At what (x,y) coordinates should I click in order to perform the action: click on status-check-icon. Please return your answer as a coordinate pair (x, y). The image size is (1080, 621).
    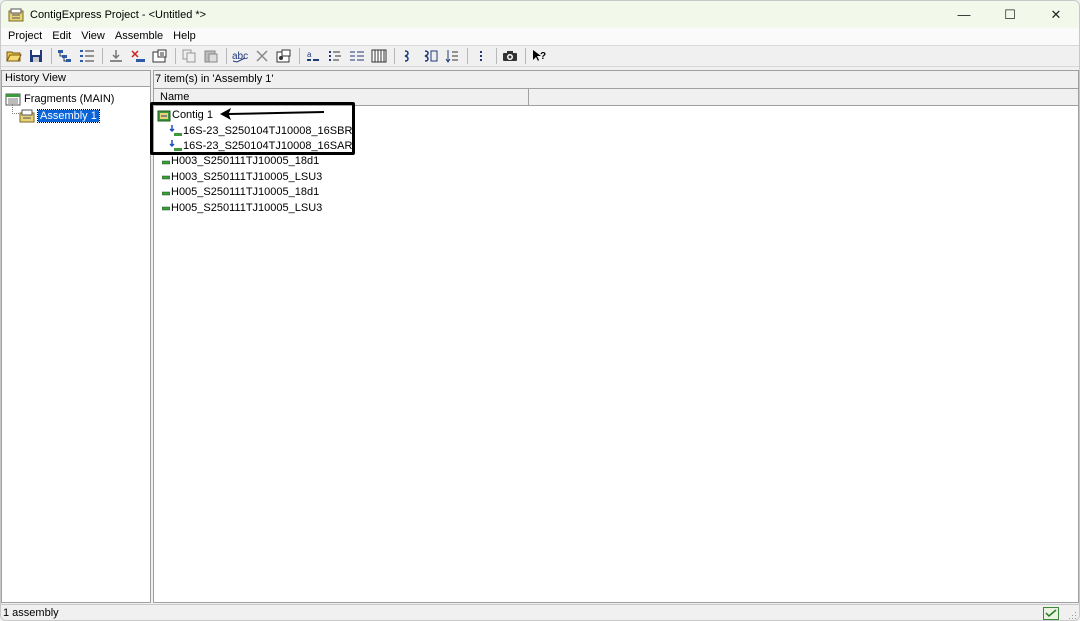
    Looking at the image, I should click on (1051, 613).